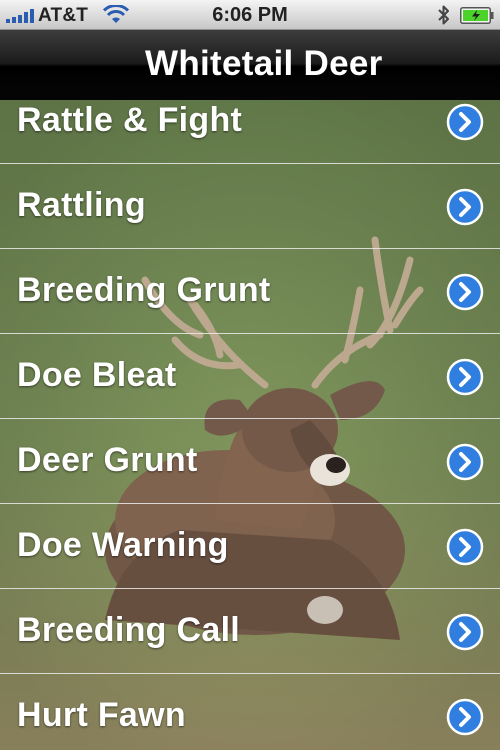 This screenshot has width=500, height=750. Describe the element at coordinates (250, 712) in the screenshot. I see `list-item: Hurt Fawn` at that location.